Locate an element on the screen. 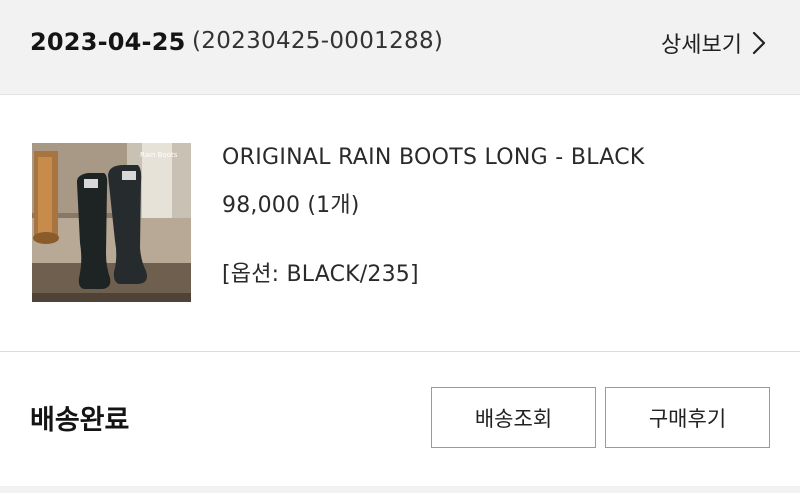 The height and width of the screenshot is (493, 800). rain-boots-photo: Rain Boots is located at coordinates (111, 222).